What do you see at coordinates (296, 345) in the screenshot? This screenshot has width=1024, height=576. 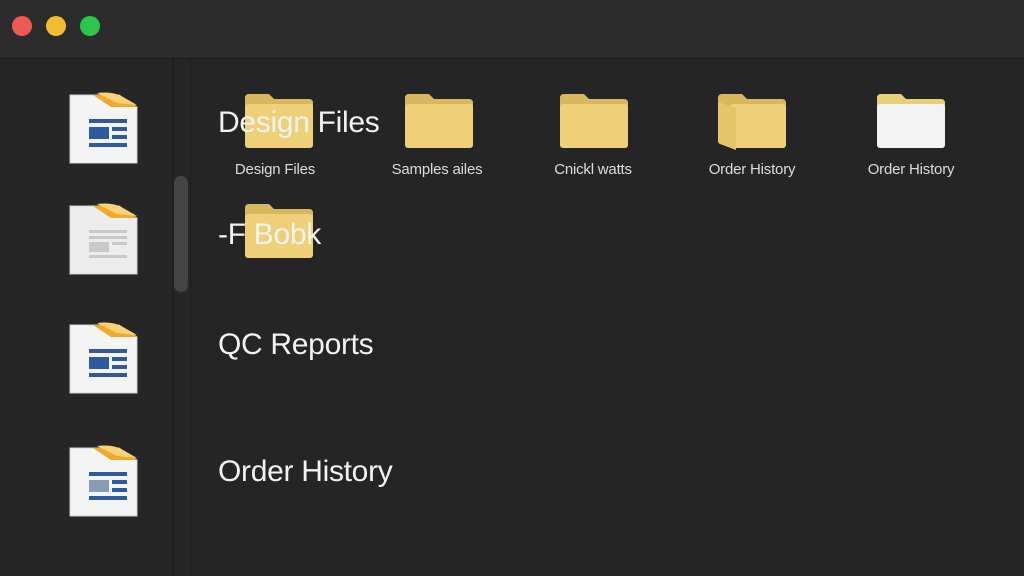 I see `group-label-qc-reports: QC Reports` at bounding box center [296, 345].